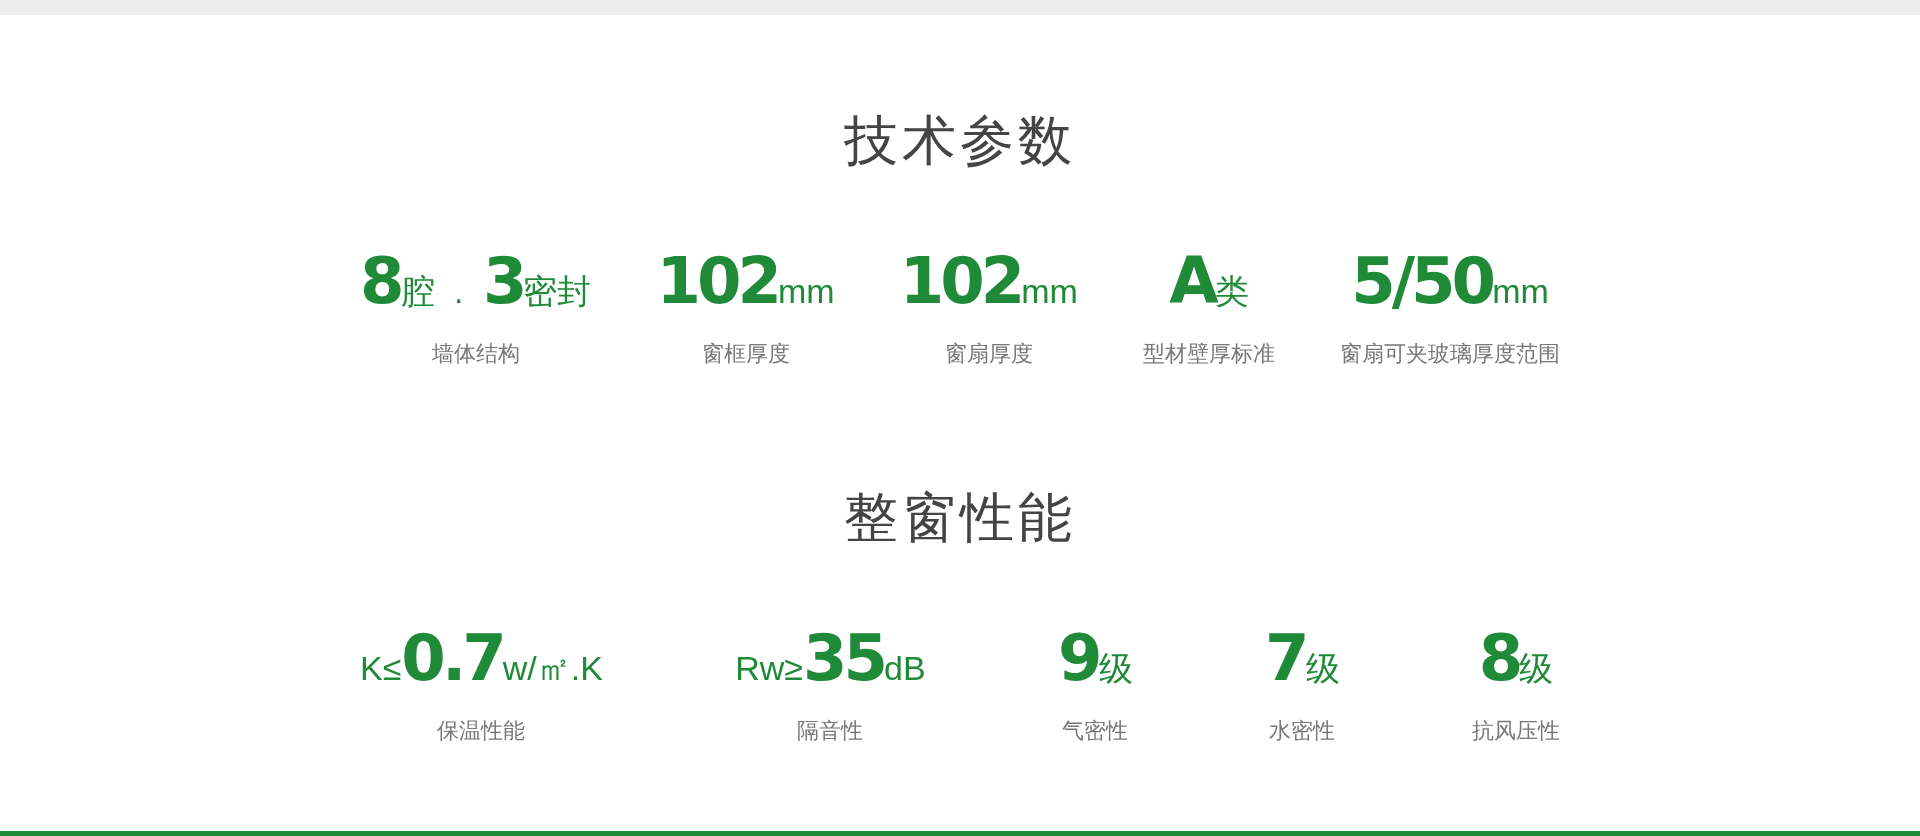  What do you see at coordinates (988, 354) in the screenshot?
I see `stat-label: 窗扇厚度` at bounding box center [988, 354].